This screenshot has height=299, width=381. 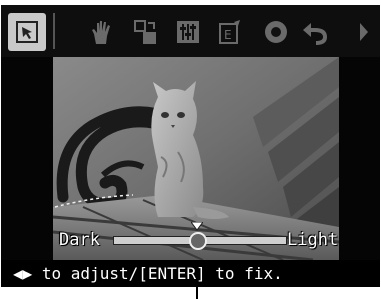 What do you see at coordinates (228, 35) in the screenshot?
I see `edit-glyph: E` at bounding box center [228, 35].